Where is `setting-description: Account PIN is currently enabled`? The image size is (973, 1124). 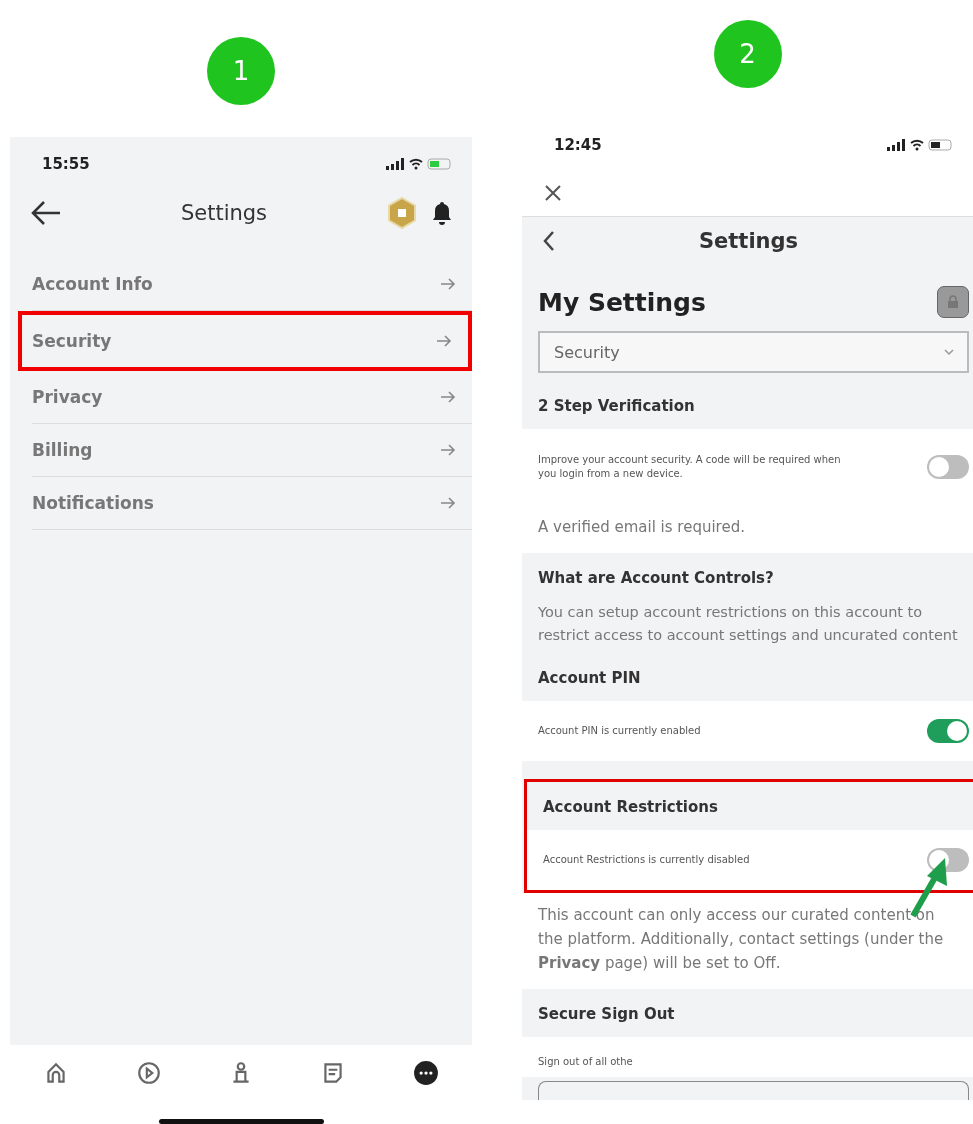
setting-description: Account PIN is currently enabled is located at coordinates (619, 731).